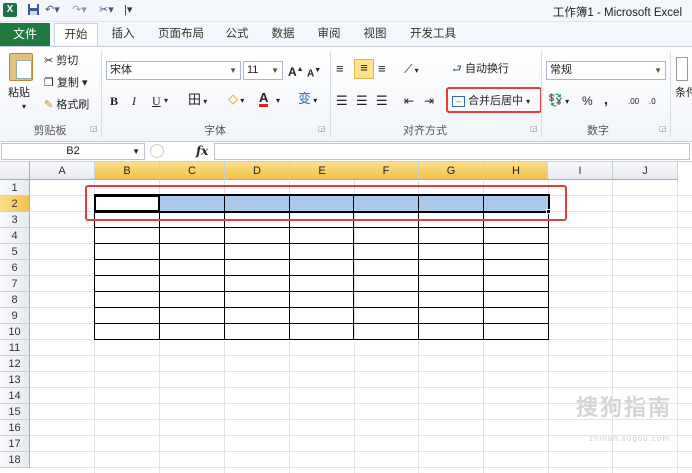  What do you see at coordinates (166, 101) in the screenshot?
I see `underline-dropdown-icon: ▾` at bounding box center [166, 101].